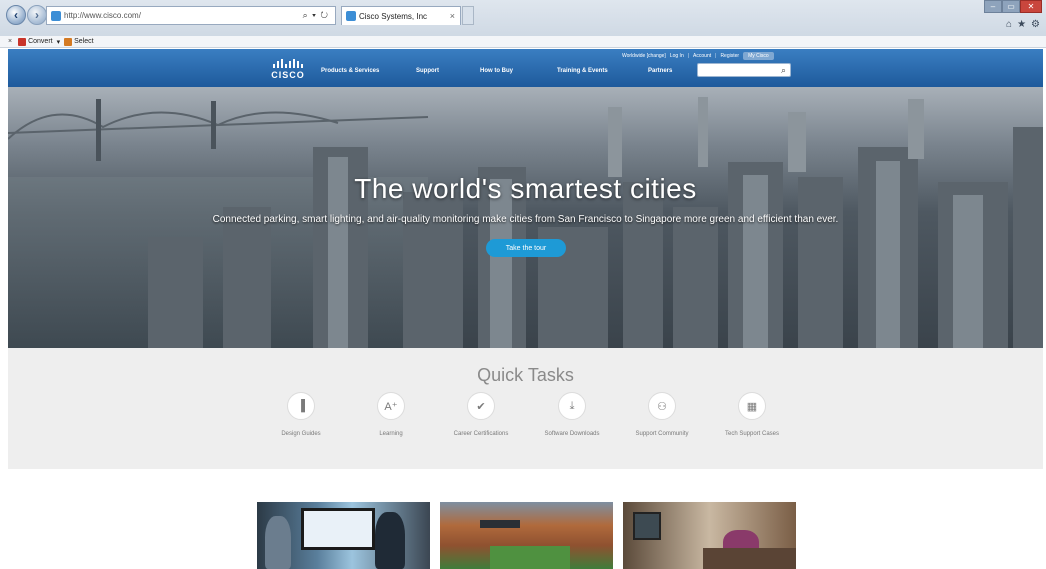  What do you see at coordinates (427, 71) in the screenshot?
I see `nav-support: Support` at bounding box center [427, 71].